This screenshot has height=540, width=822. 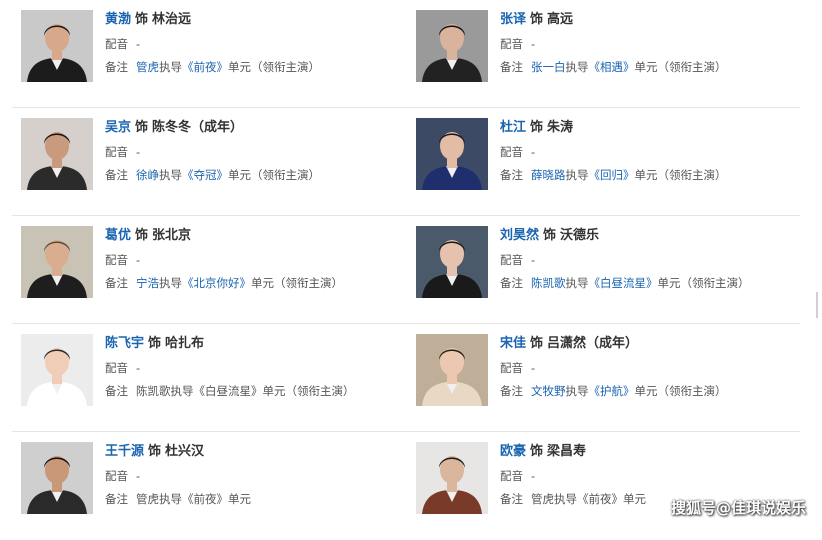 What do you see at coordinates (645, 20) in the screenshot?
I see `entry-title: 张译饰高远` at bounding box center [645, 20].